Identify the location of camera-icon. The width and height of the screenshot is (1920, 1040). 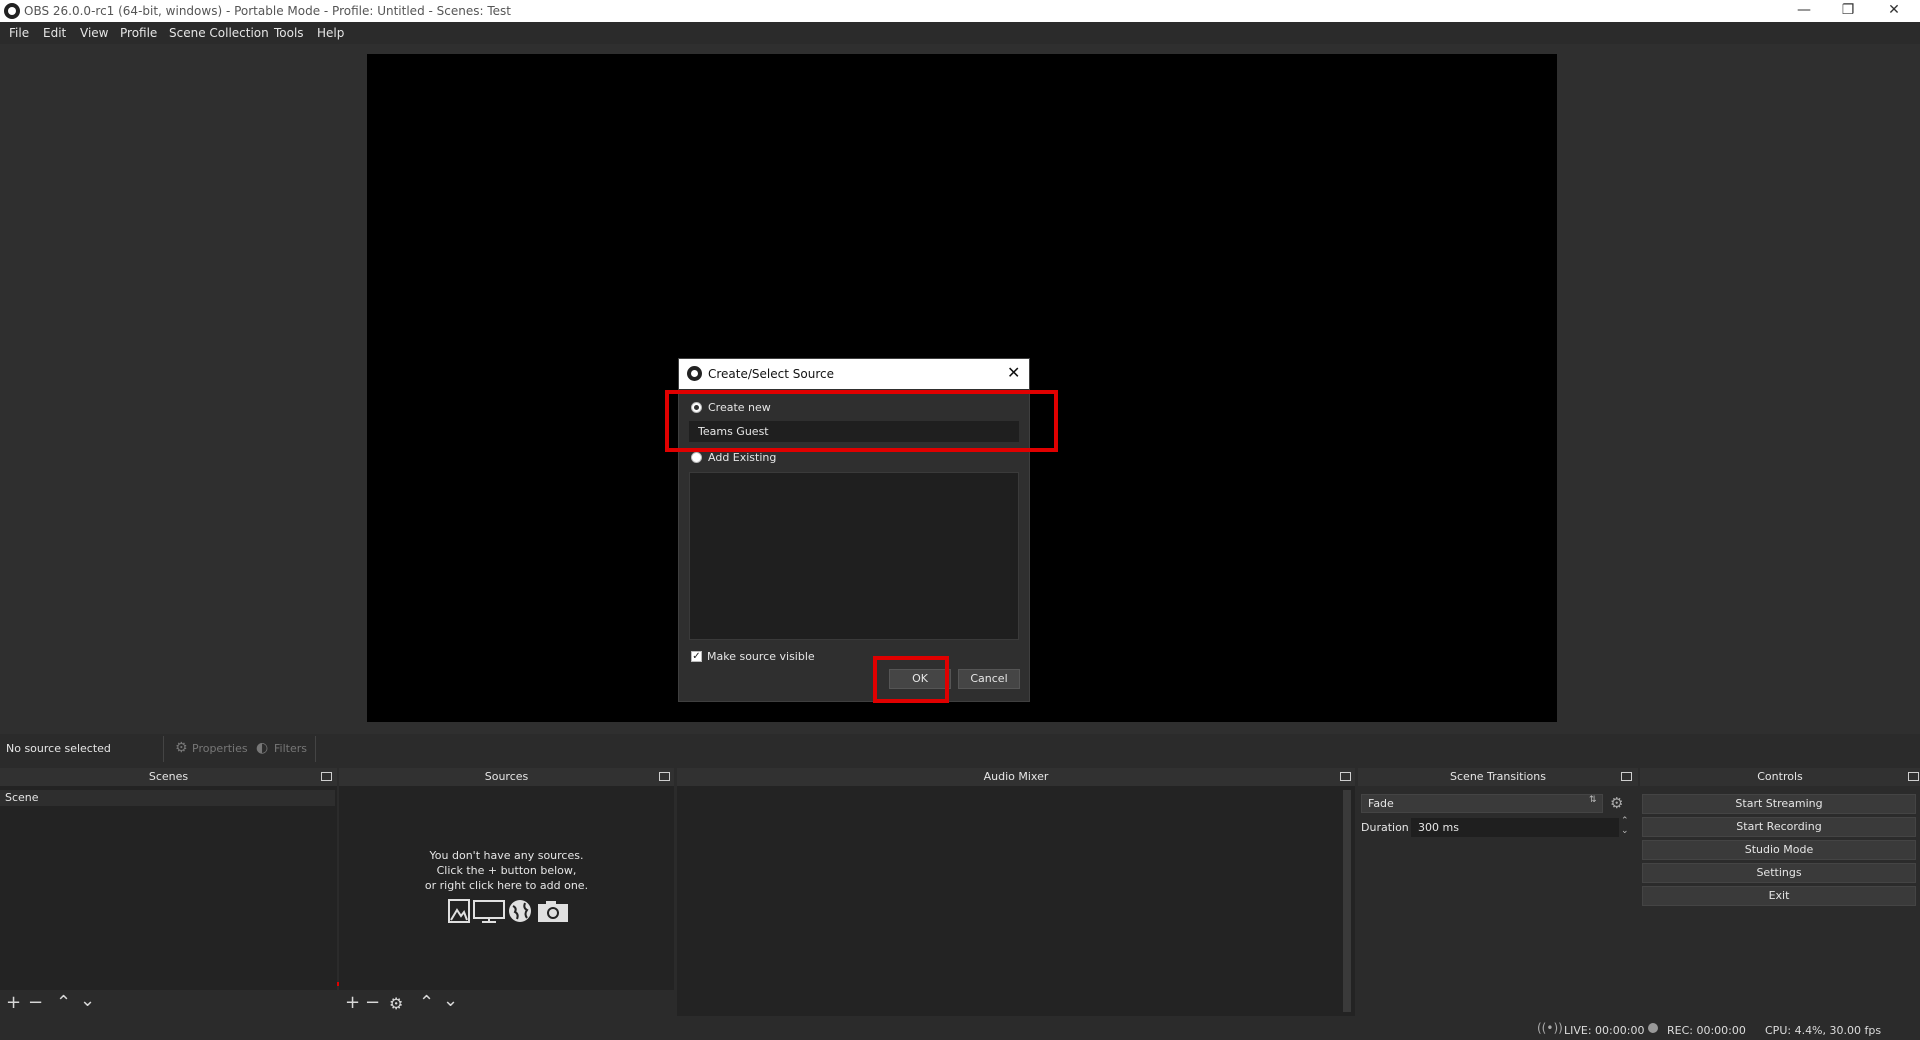
(553, 911).